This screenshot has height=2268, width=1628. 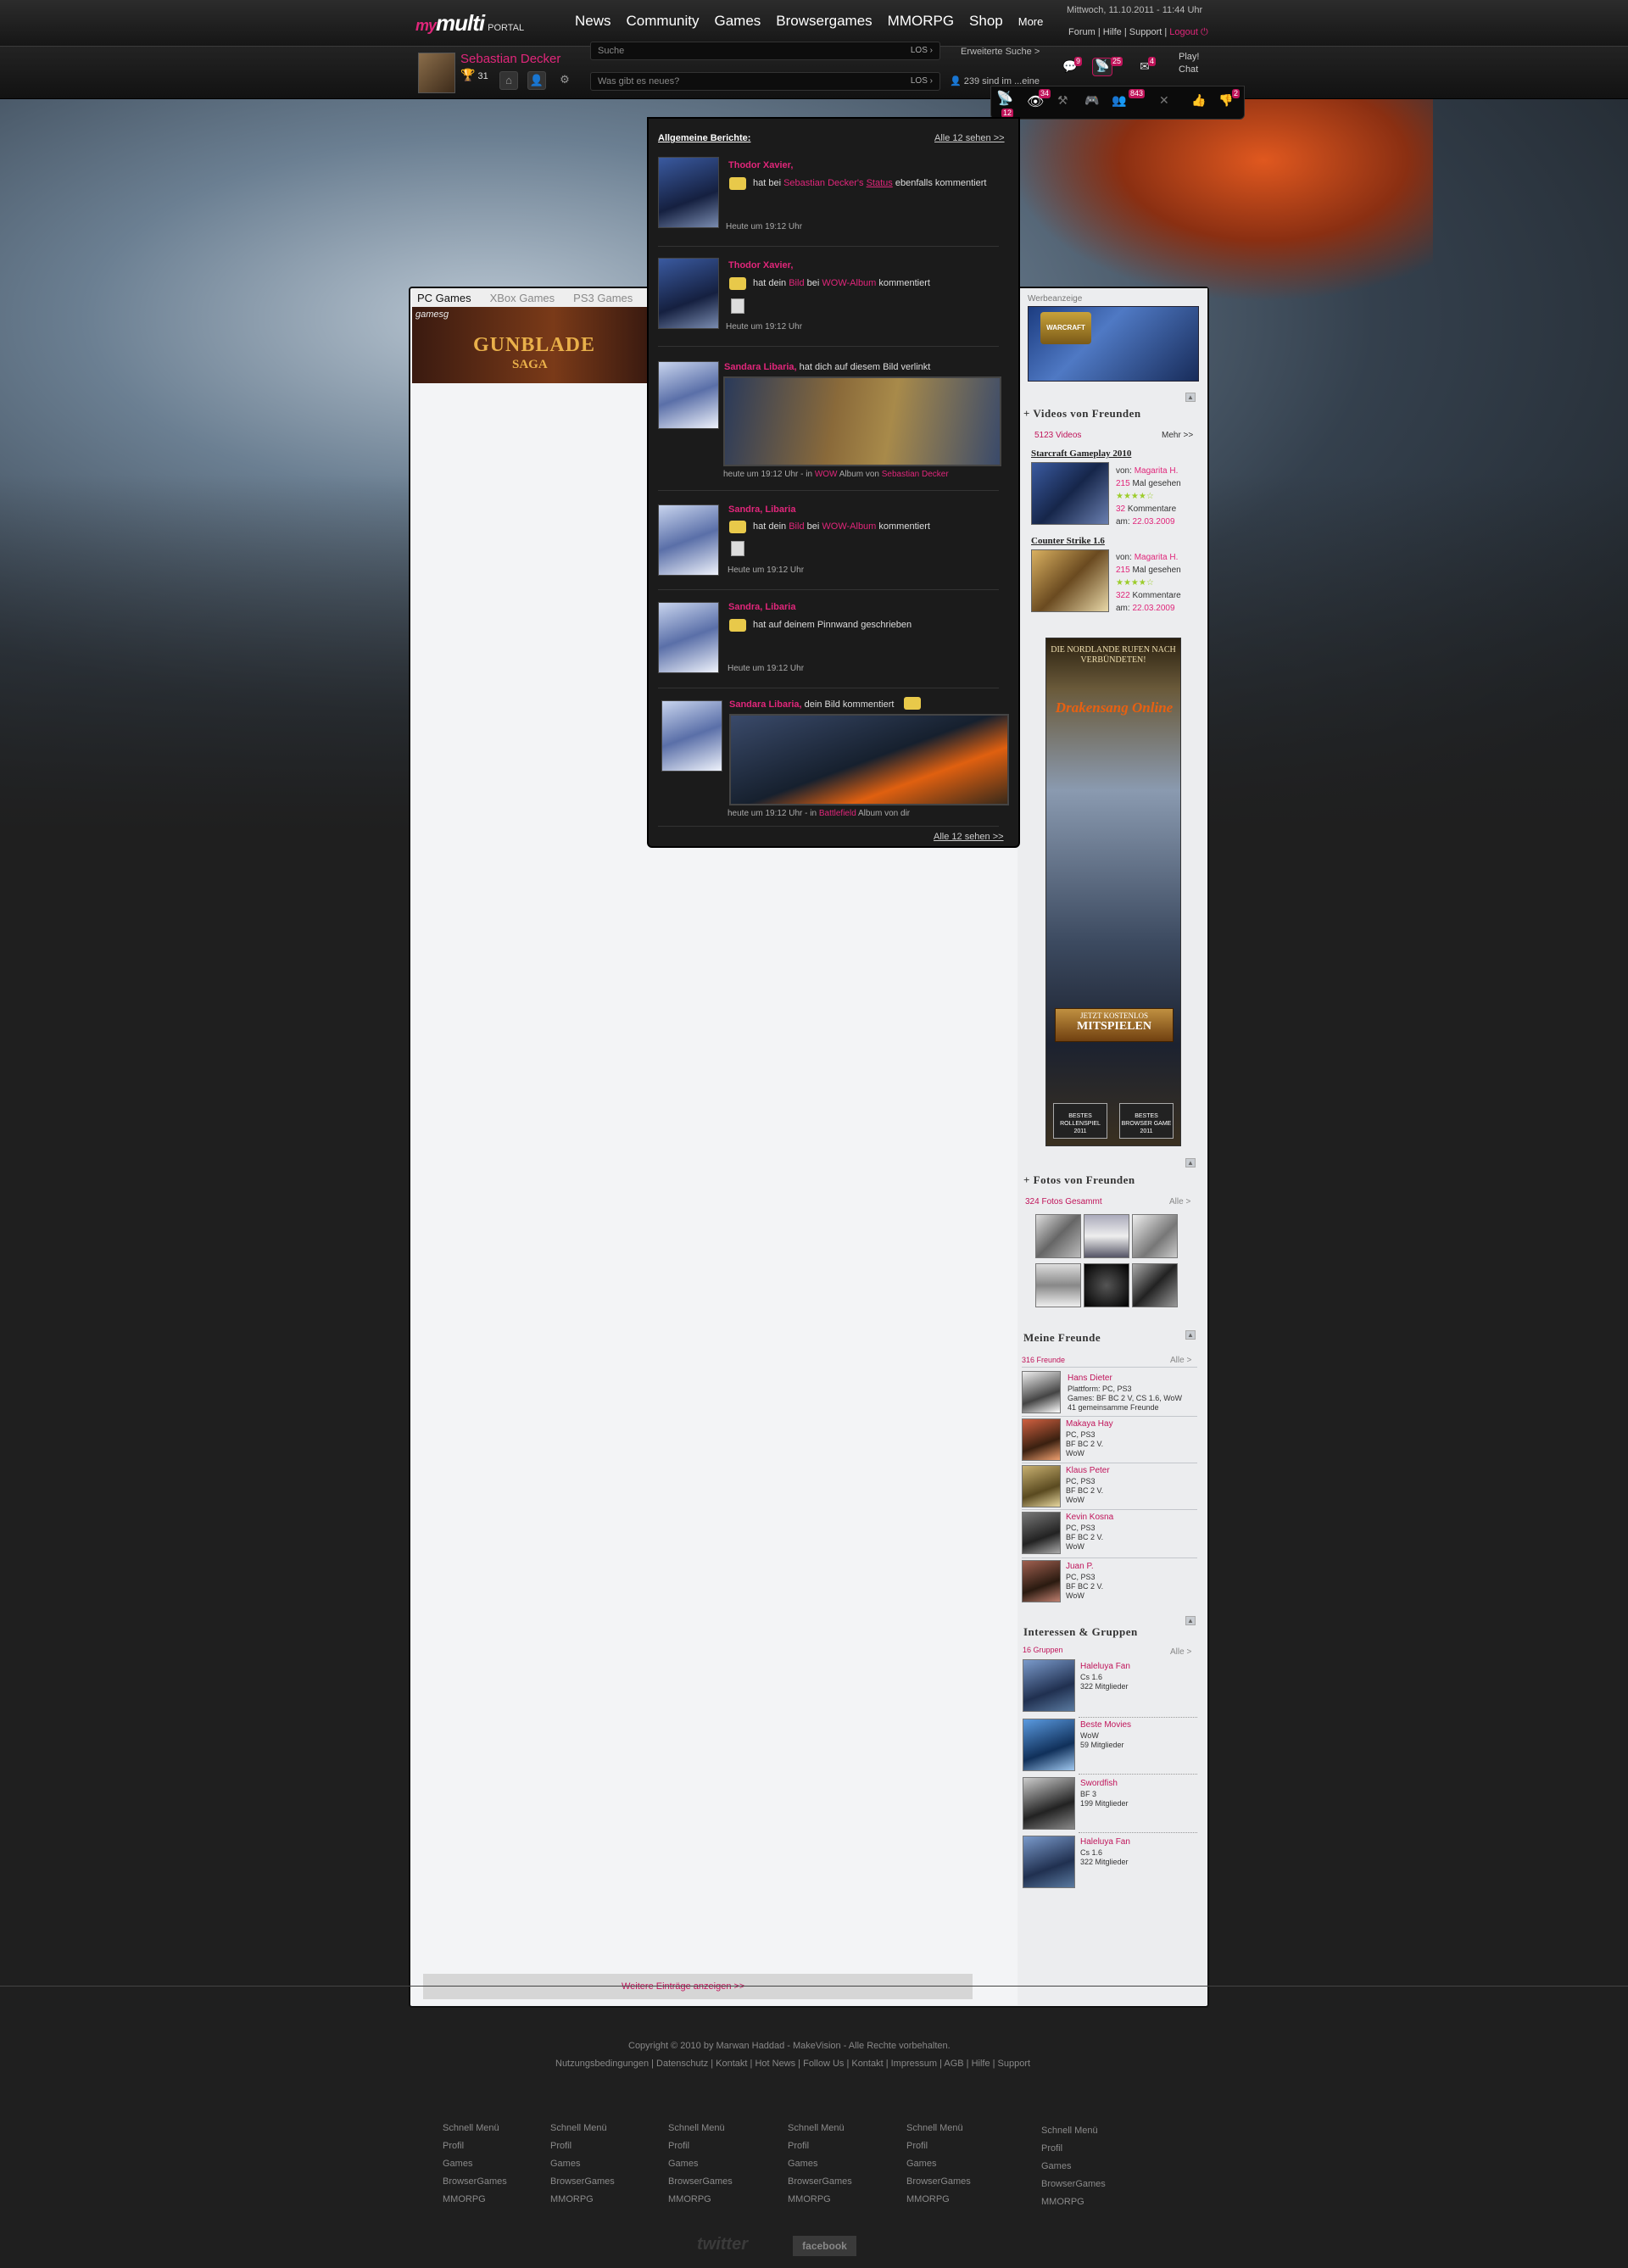 I want to click on settings-gear-icon: ⚙, so click(x=564, y=80).